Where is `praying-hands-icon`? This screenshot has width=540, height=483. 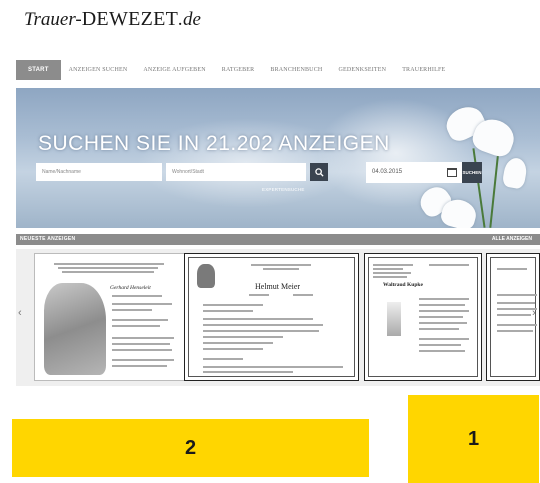 praying-hands-icon is located at coordinates (206, 276).